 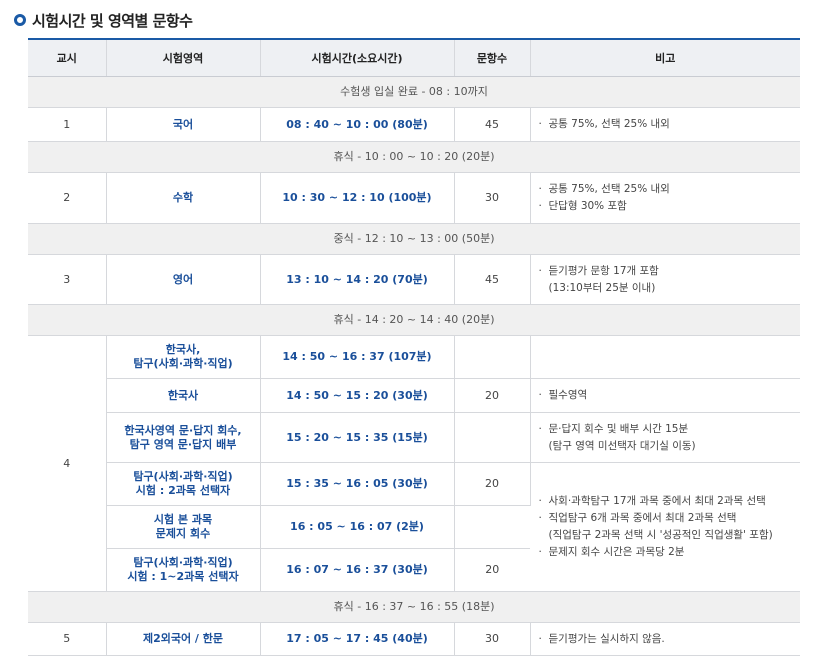 I want to click on subject-cell: 국어, so click(x=183, y=124).